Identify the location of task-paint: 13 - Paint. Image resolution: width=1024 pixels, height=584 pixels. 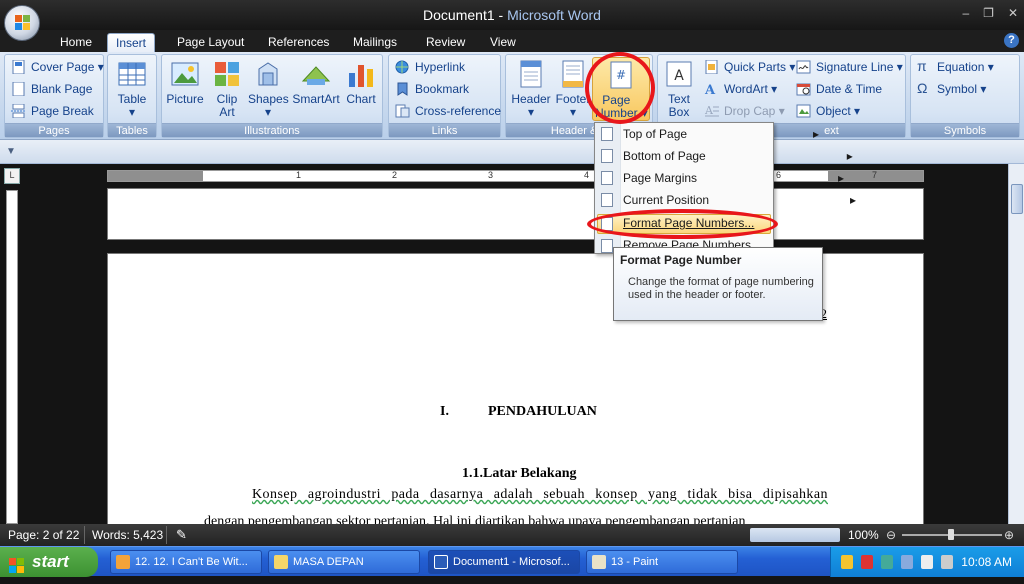
(662, 562).